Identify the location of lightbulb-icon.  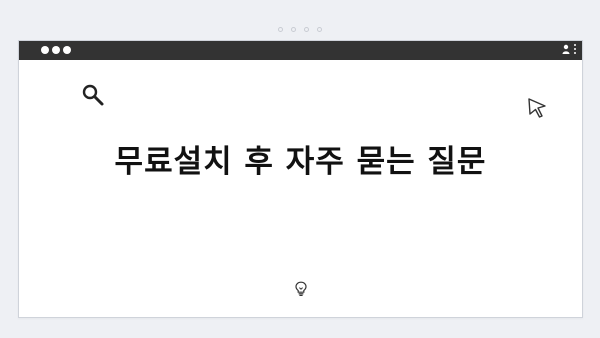
(301, 288).